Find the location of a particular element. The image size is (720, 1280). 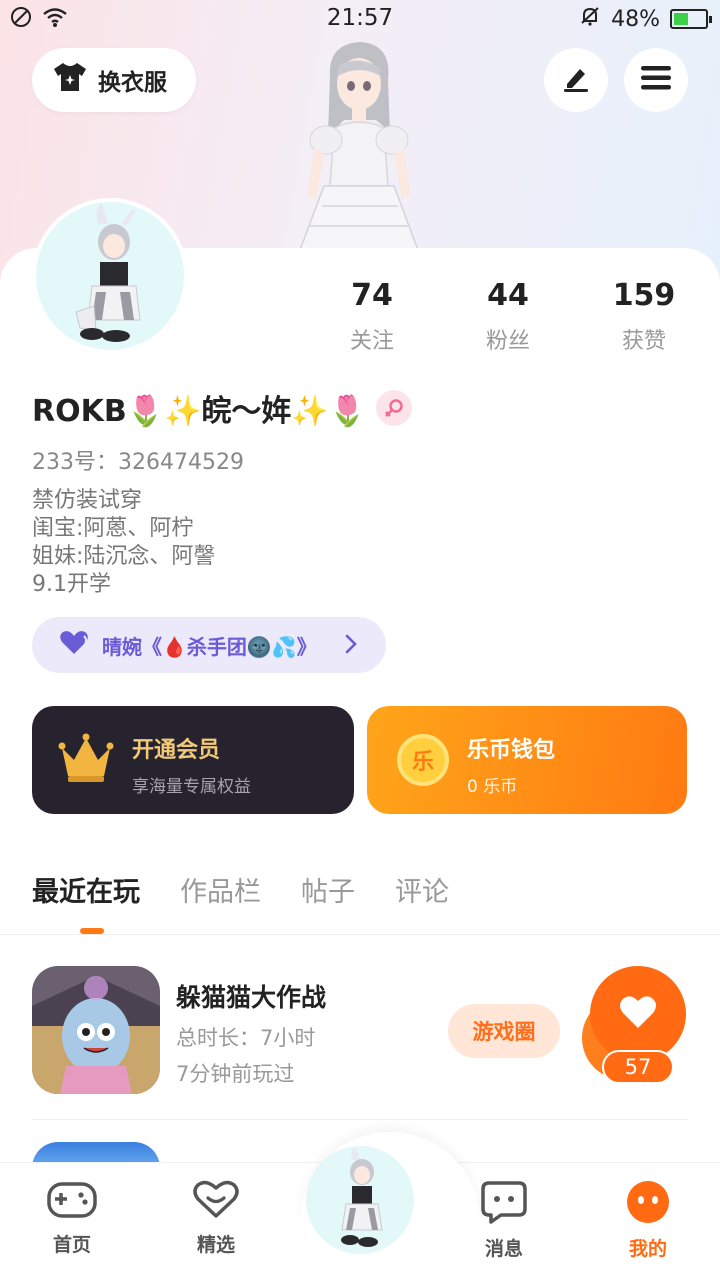

tshirt-icon is located at coordinates (70, 80).